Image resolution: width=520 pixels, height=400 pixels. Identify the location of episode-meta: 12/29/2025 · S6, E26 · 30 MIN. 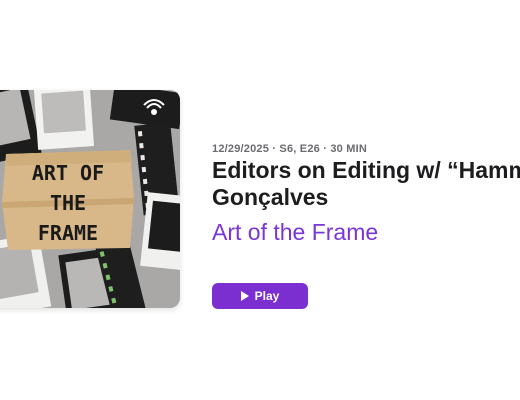
(289, 149).